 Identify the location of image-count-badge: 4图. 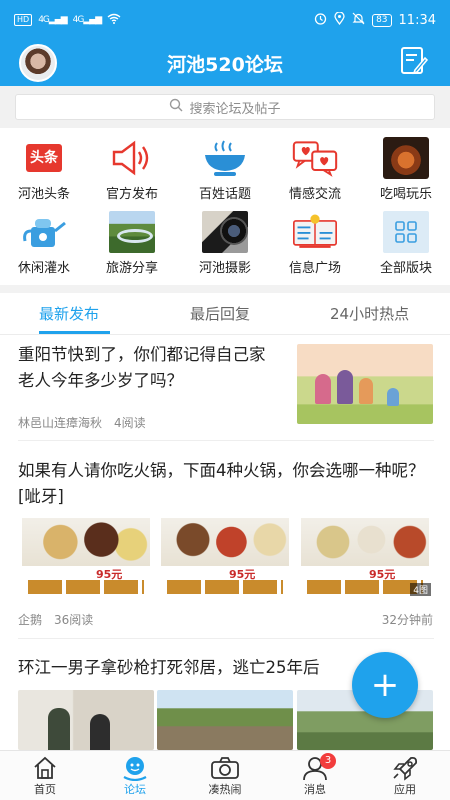
(420, 589).